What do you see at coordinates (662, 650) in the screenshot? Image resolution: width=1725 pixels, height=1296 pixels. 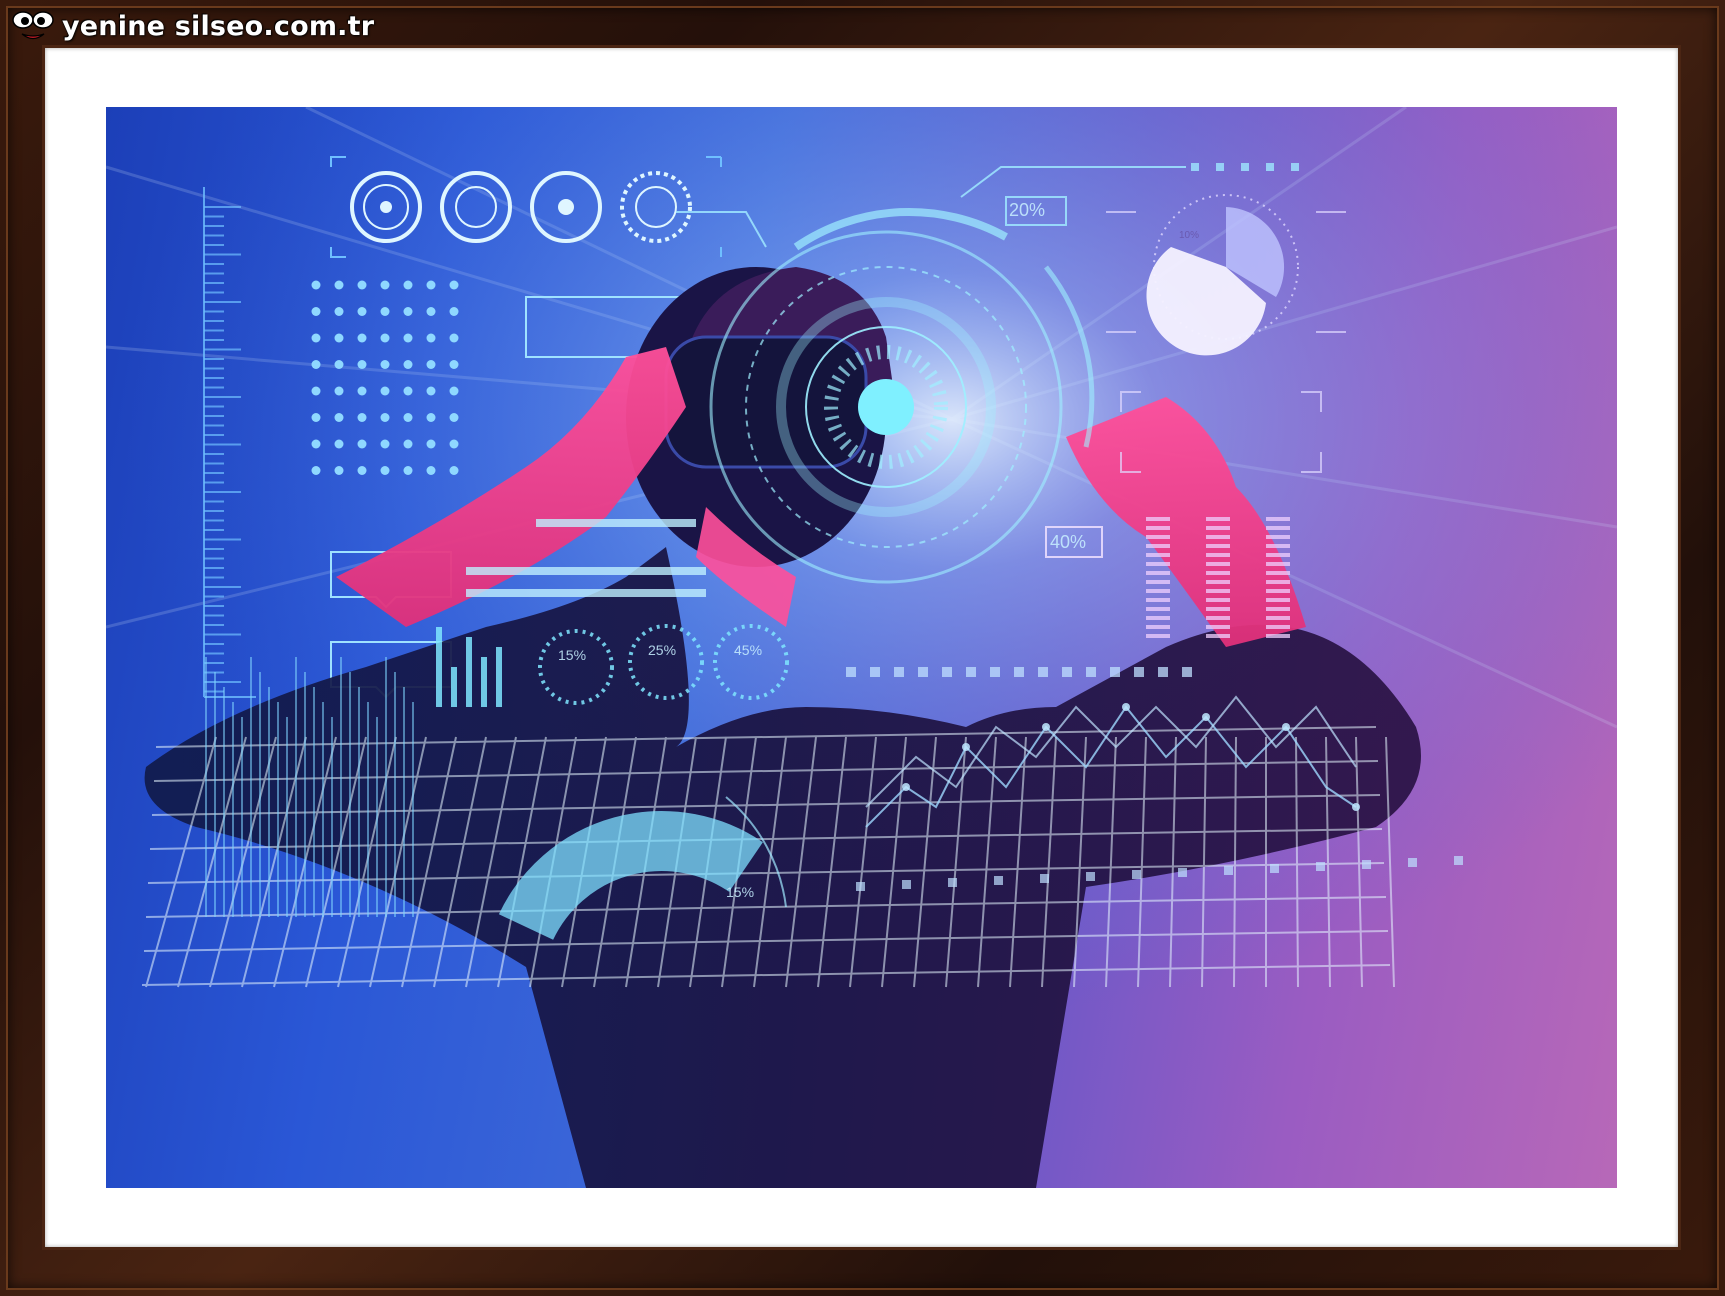 I see `ring-label-b: 25%` at bounding box center [662, 650].